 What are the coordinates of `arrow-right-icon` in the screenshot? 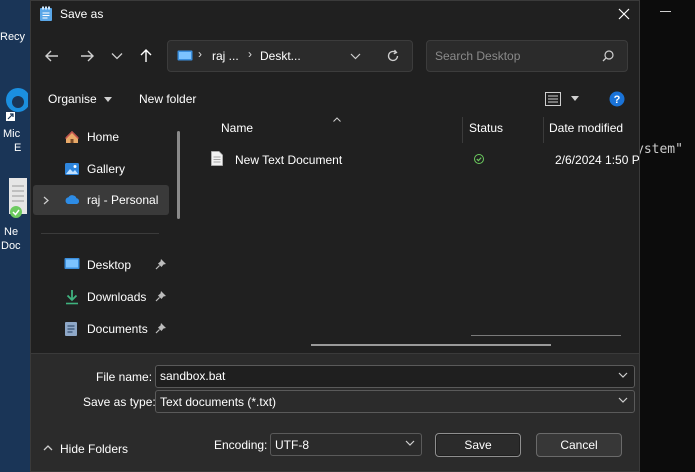 It's located at (87, 56).